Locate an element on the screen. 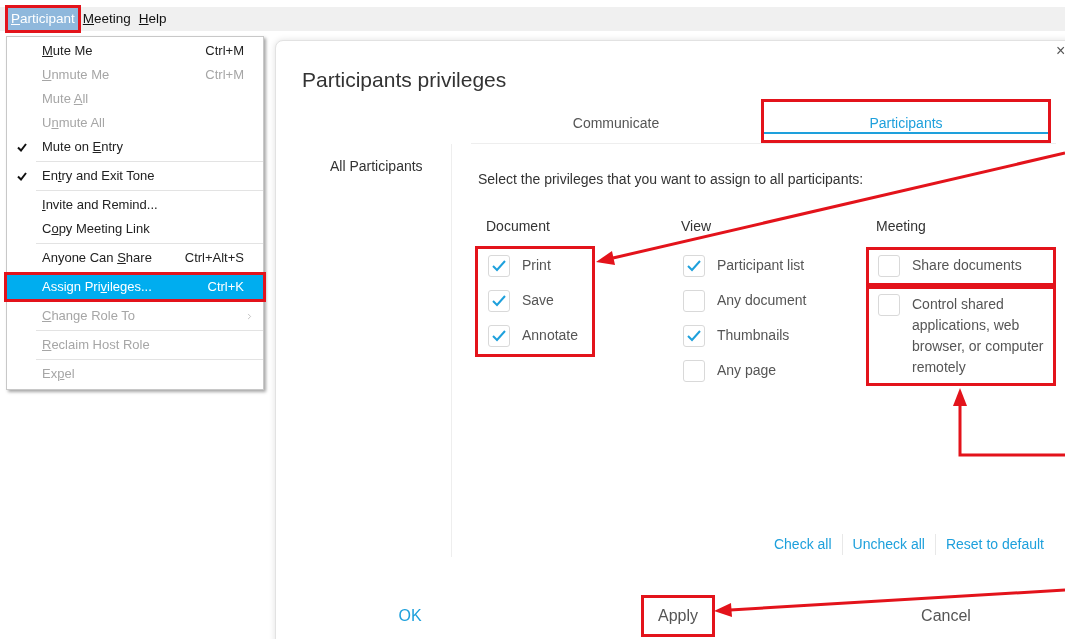  checkbox-label: Share documents is located at coordinates (967, 265).